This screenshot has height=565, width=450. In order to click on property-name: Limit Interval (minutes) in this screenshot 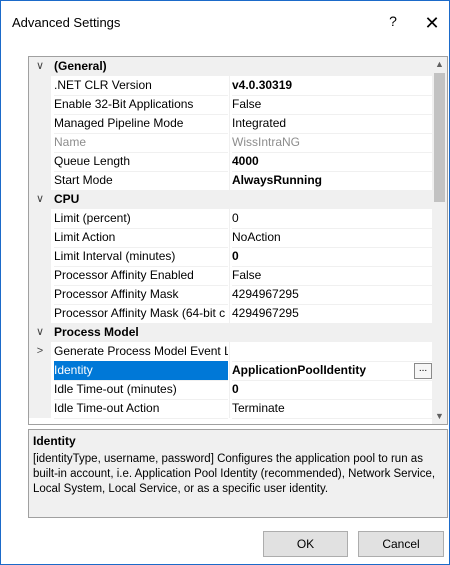, I will do `click(141, 257)`.